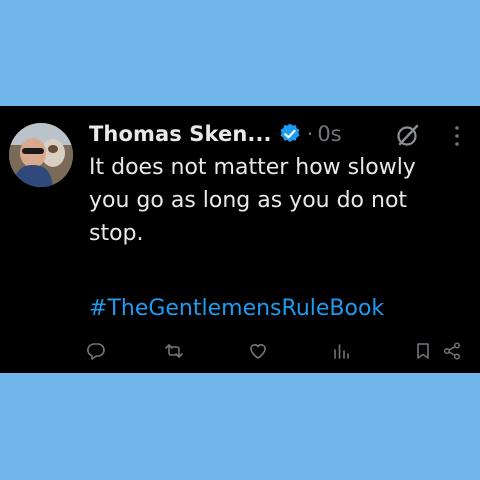  I want to click on grok-icon, so click(408, 135).